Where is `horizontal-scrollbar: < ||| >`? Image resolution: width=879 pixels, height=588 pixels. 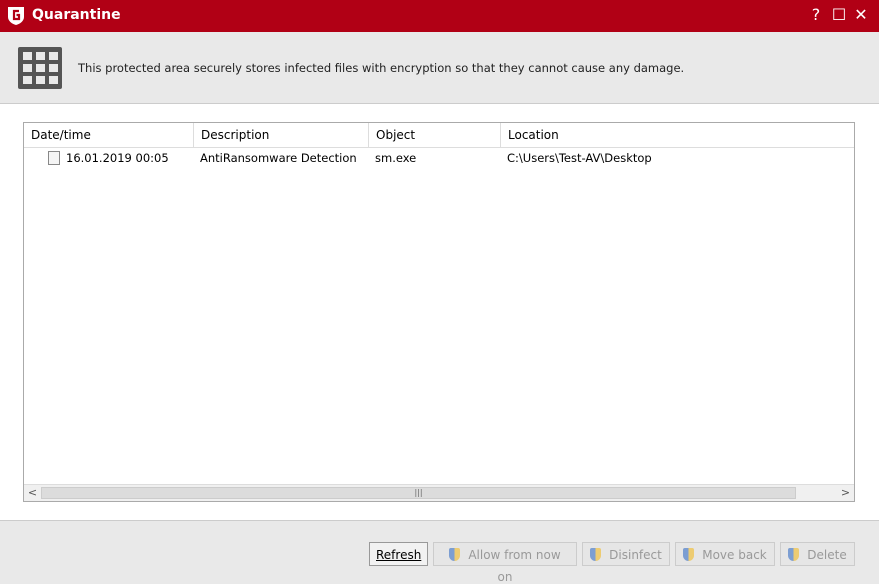
horizontal-scrollbar: < ||| > is located at coordinates (439, 492).